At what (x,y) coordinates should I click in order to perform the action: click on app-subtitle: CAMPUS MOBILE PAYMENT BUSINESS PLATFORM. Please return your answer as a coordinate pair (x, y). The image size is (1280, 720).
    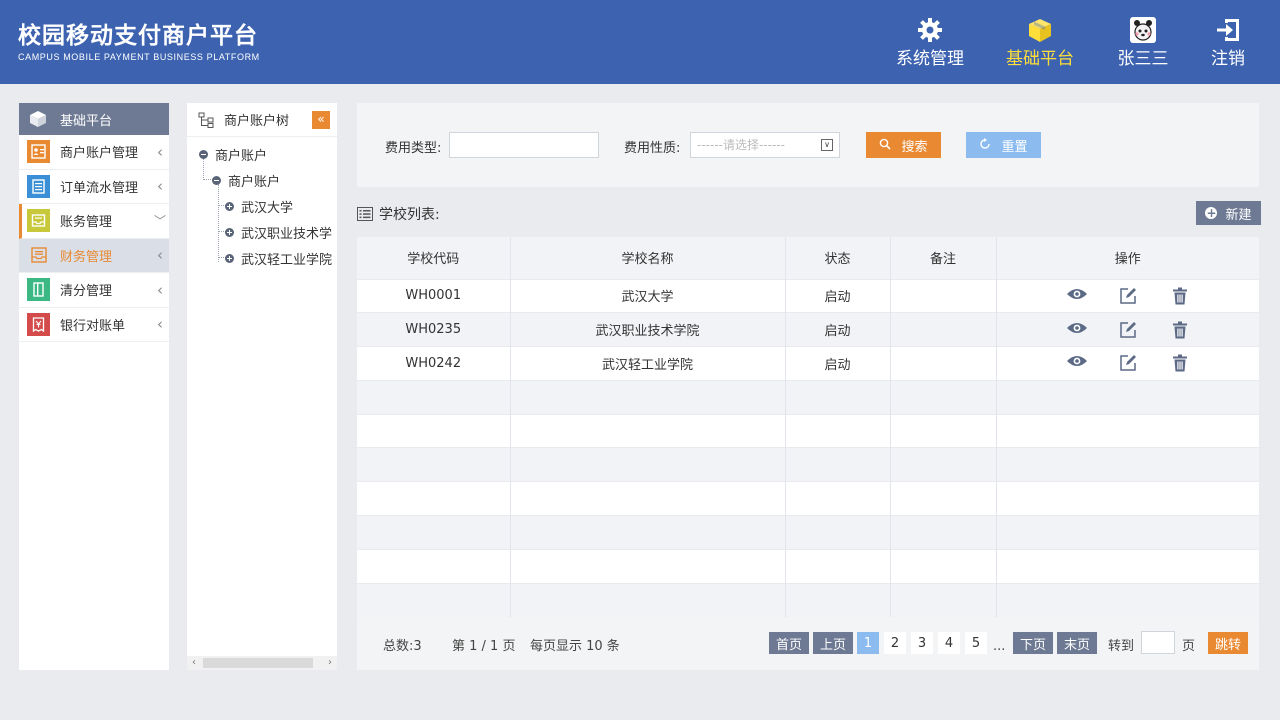
    Looking at the image, I should click on (139, 57).